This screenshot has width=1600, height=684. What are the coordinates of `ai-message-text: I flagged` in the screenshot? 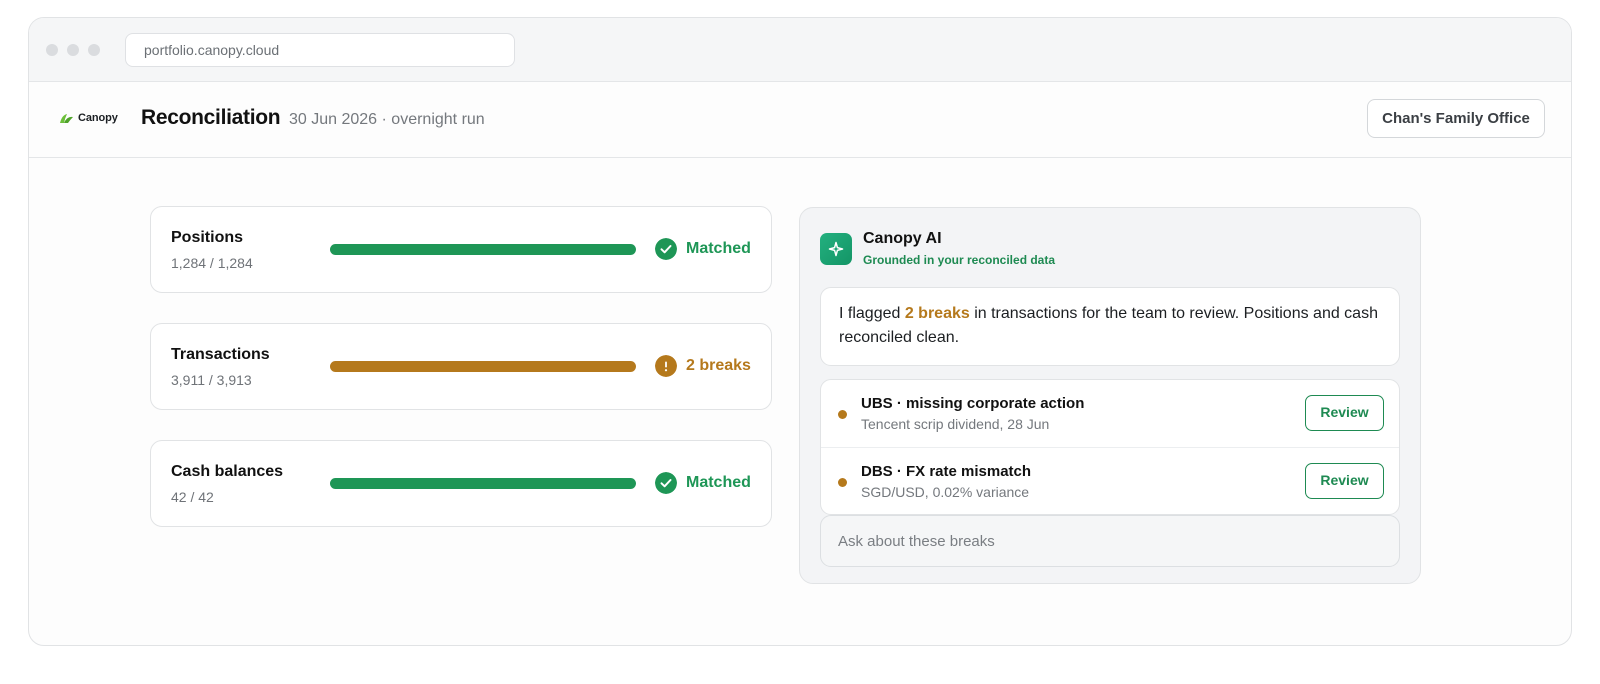 It's located at (872, 313).